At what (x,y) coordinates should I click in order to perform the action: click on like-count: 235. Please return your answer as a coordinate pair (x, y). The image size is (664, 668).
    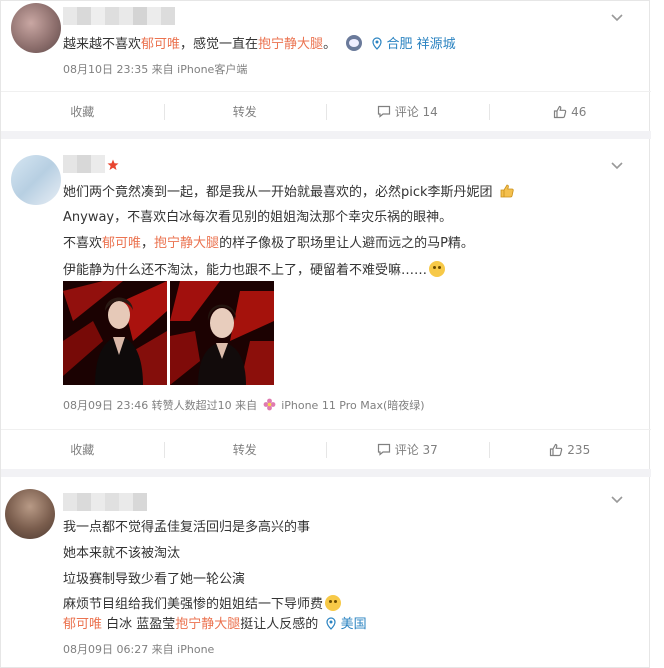
    Looking at the image, I should click on (579, 449).